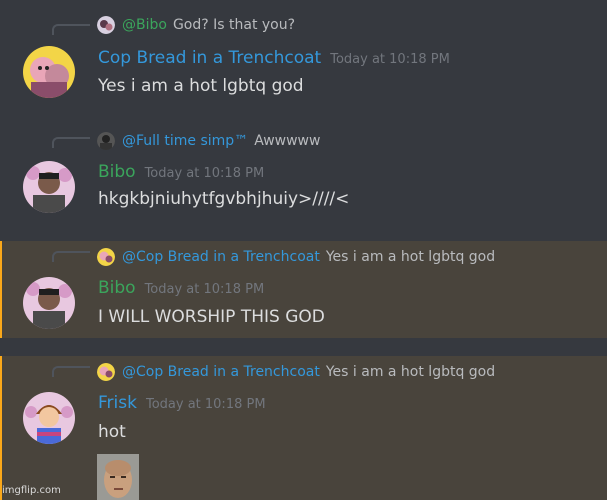 The image size is (607, 500). Describe the element at coordinates (201, 86) in the screenshot. I see `message-text: Yes i am a hot lgbtq god` at that location.